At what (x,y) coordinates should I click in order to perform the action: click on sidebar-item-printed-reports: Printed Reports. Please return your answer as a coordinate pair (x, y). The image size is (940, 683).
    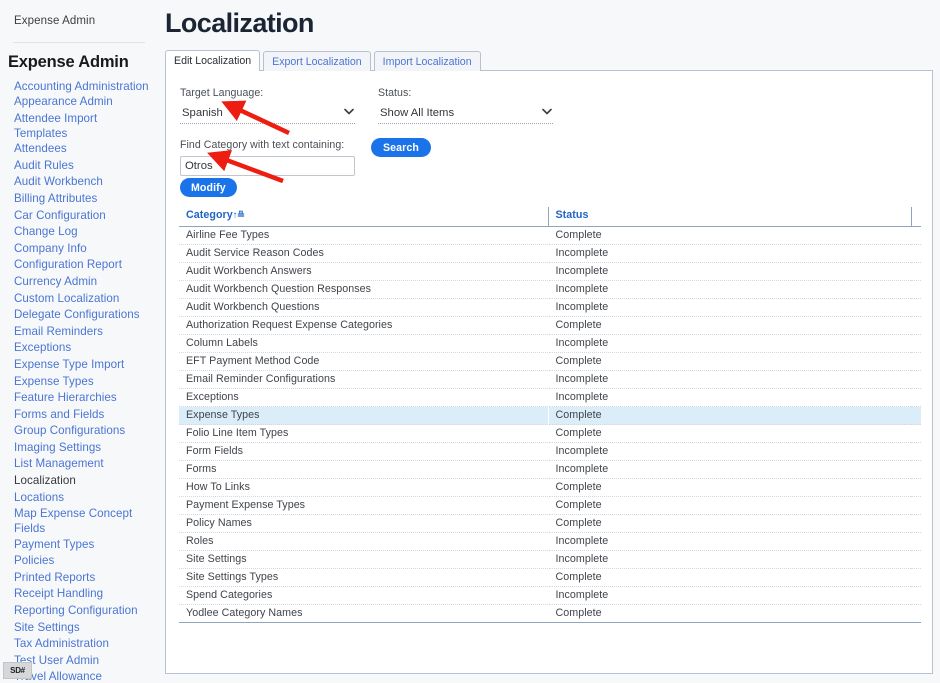
    Looking at the image, I should click on (82, 578).